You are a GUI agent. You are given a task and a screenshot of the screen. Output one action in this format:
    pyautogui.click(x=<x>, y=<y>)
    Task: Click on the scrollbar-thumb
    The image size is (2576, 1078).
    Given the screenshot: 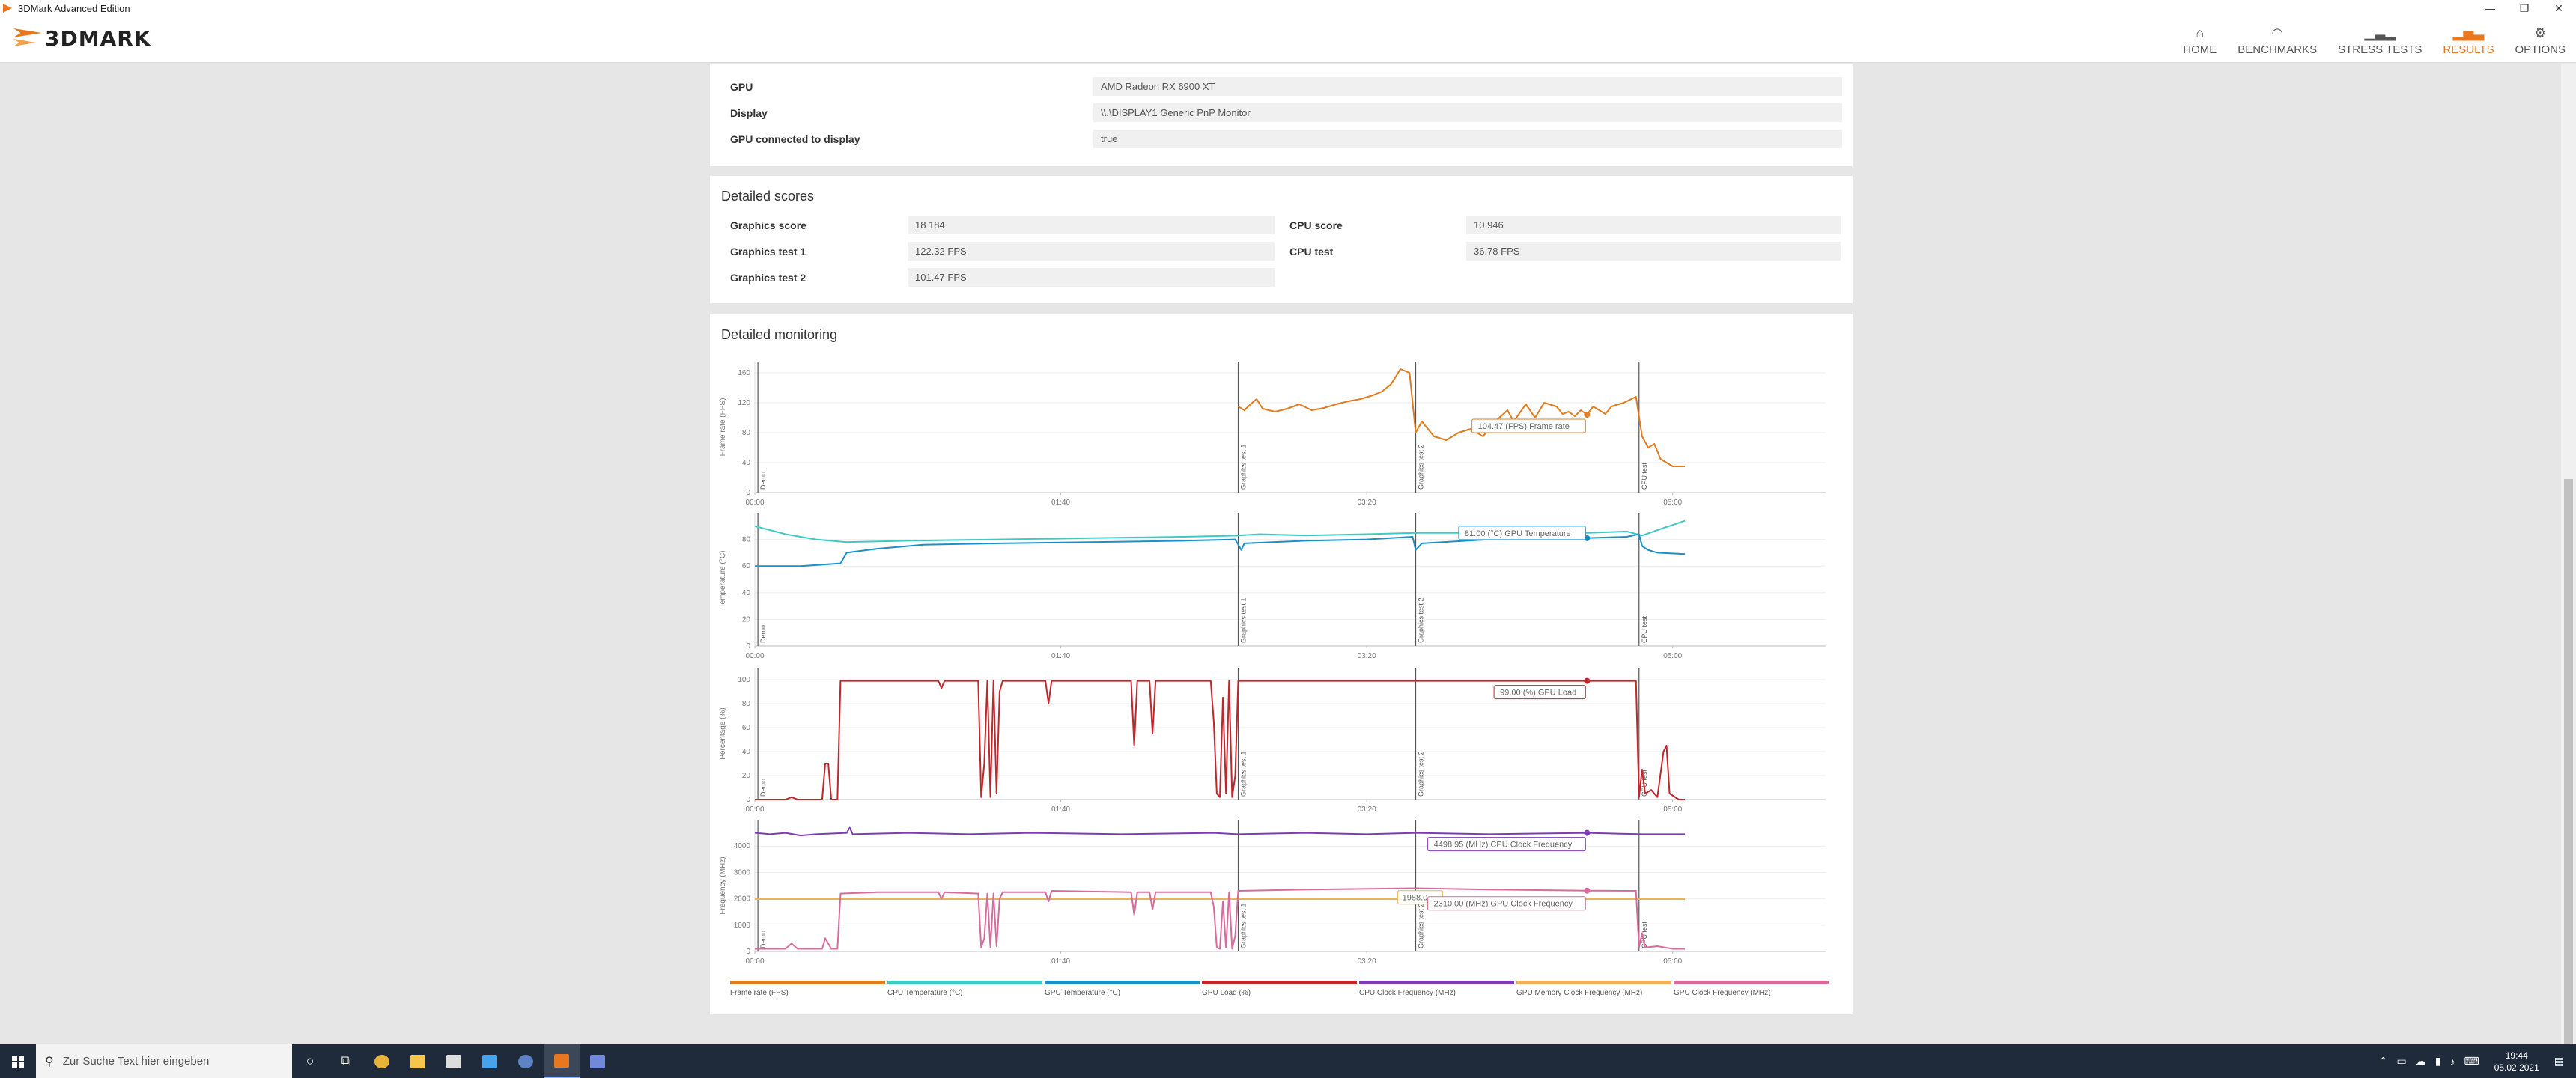 What is the action you would take?
    pyautogui.click(x=2568, y=761)
    